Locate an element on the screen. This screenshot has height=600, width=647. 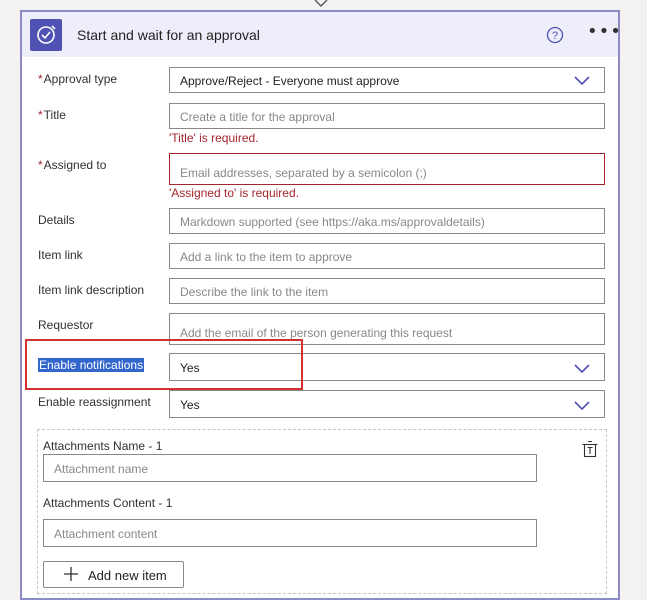
card-header: Start and wait for an approval ? ••• is located at coordinates (321, 34).